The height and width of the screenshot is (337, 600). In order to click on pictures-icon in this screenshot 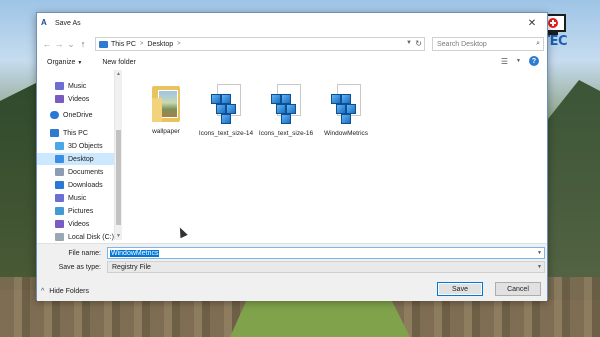, I will do `click(59, 211)`.